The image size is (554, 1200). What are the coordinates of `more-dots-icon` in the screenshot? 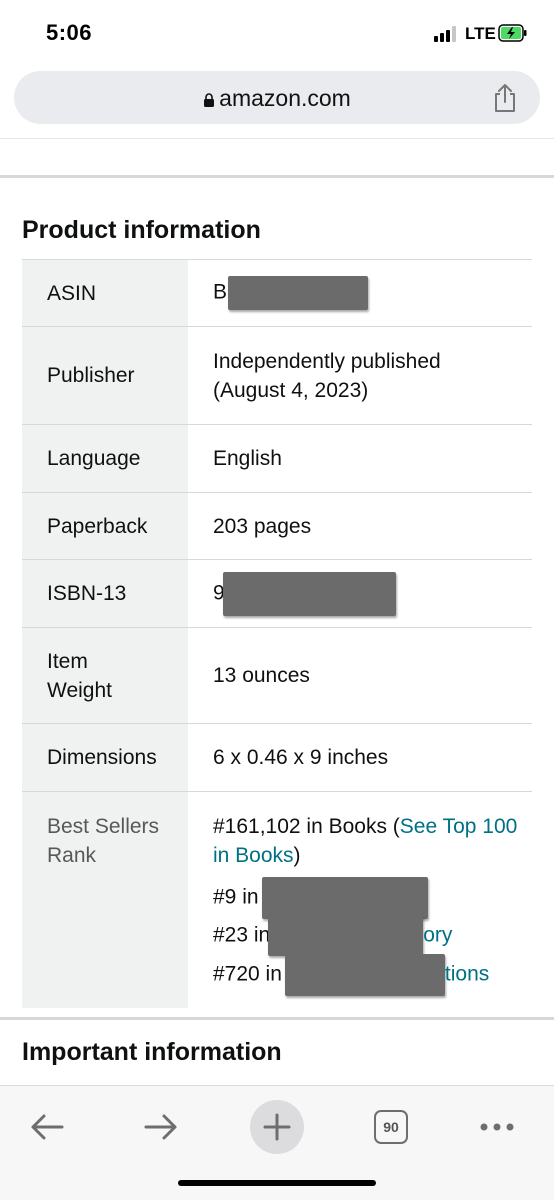 It's located at (497, 1127).